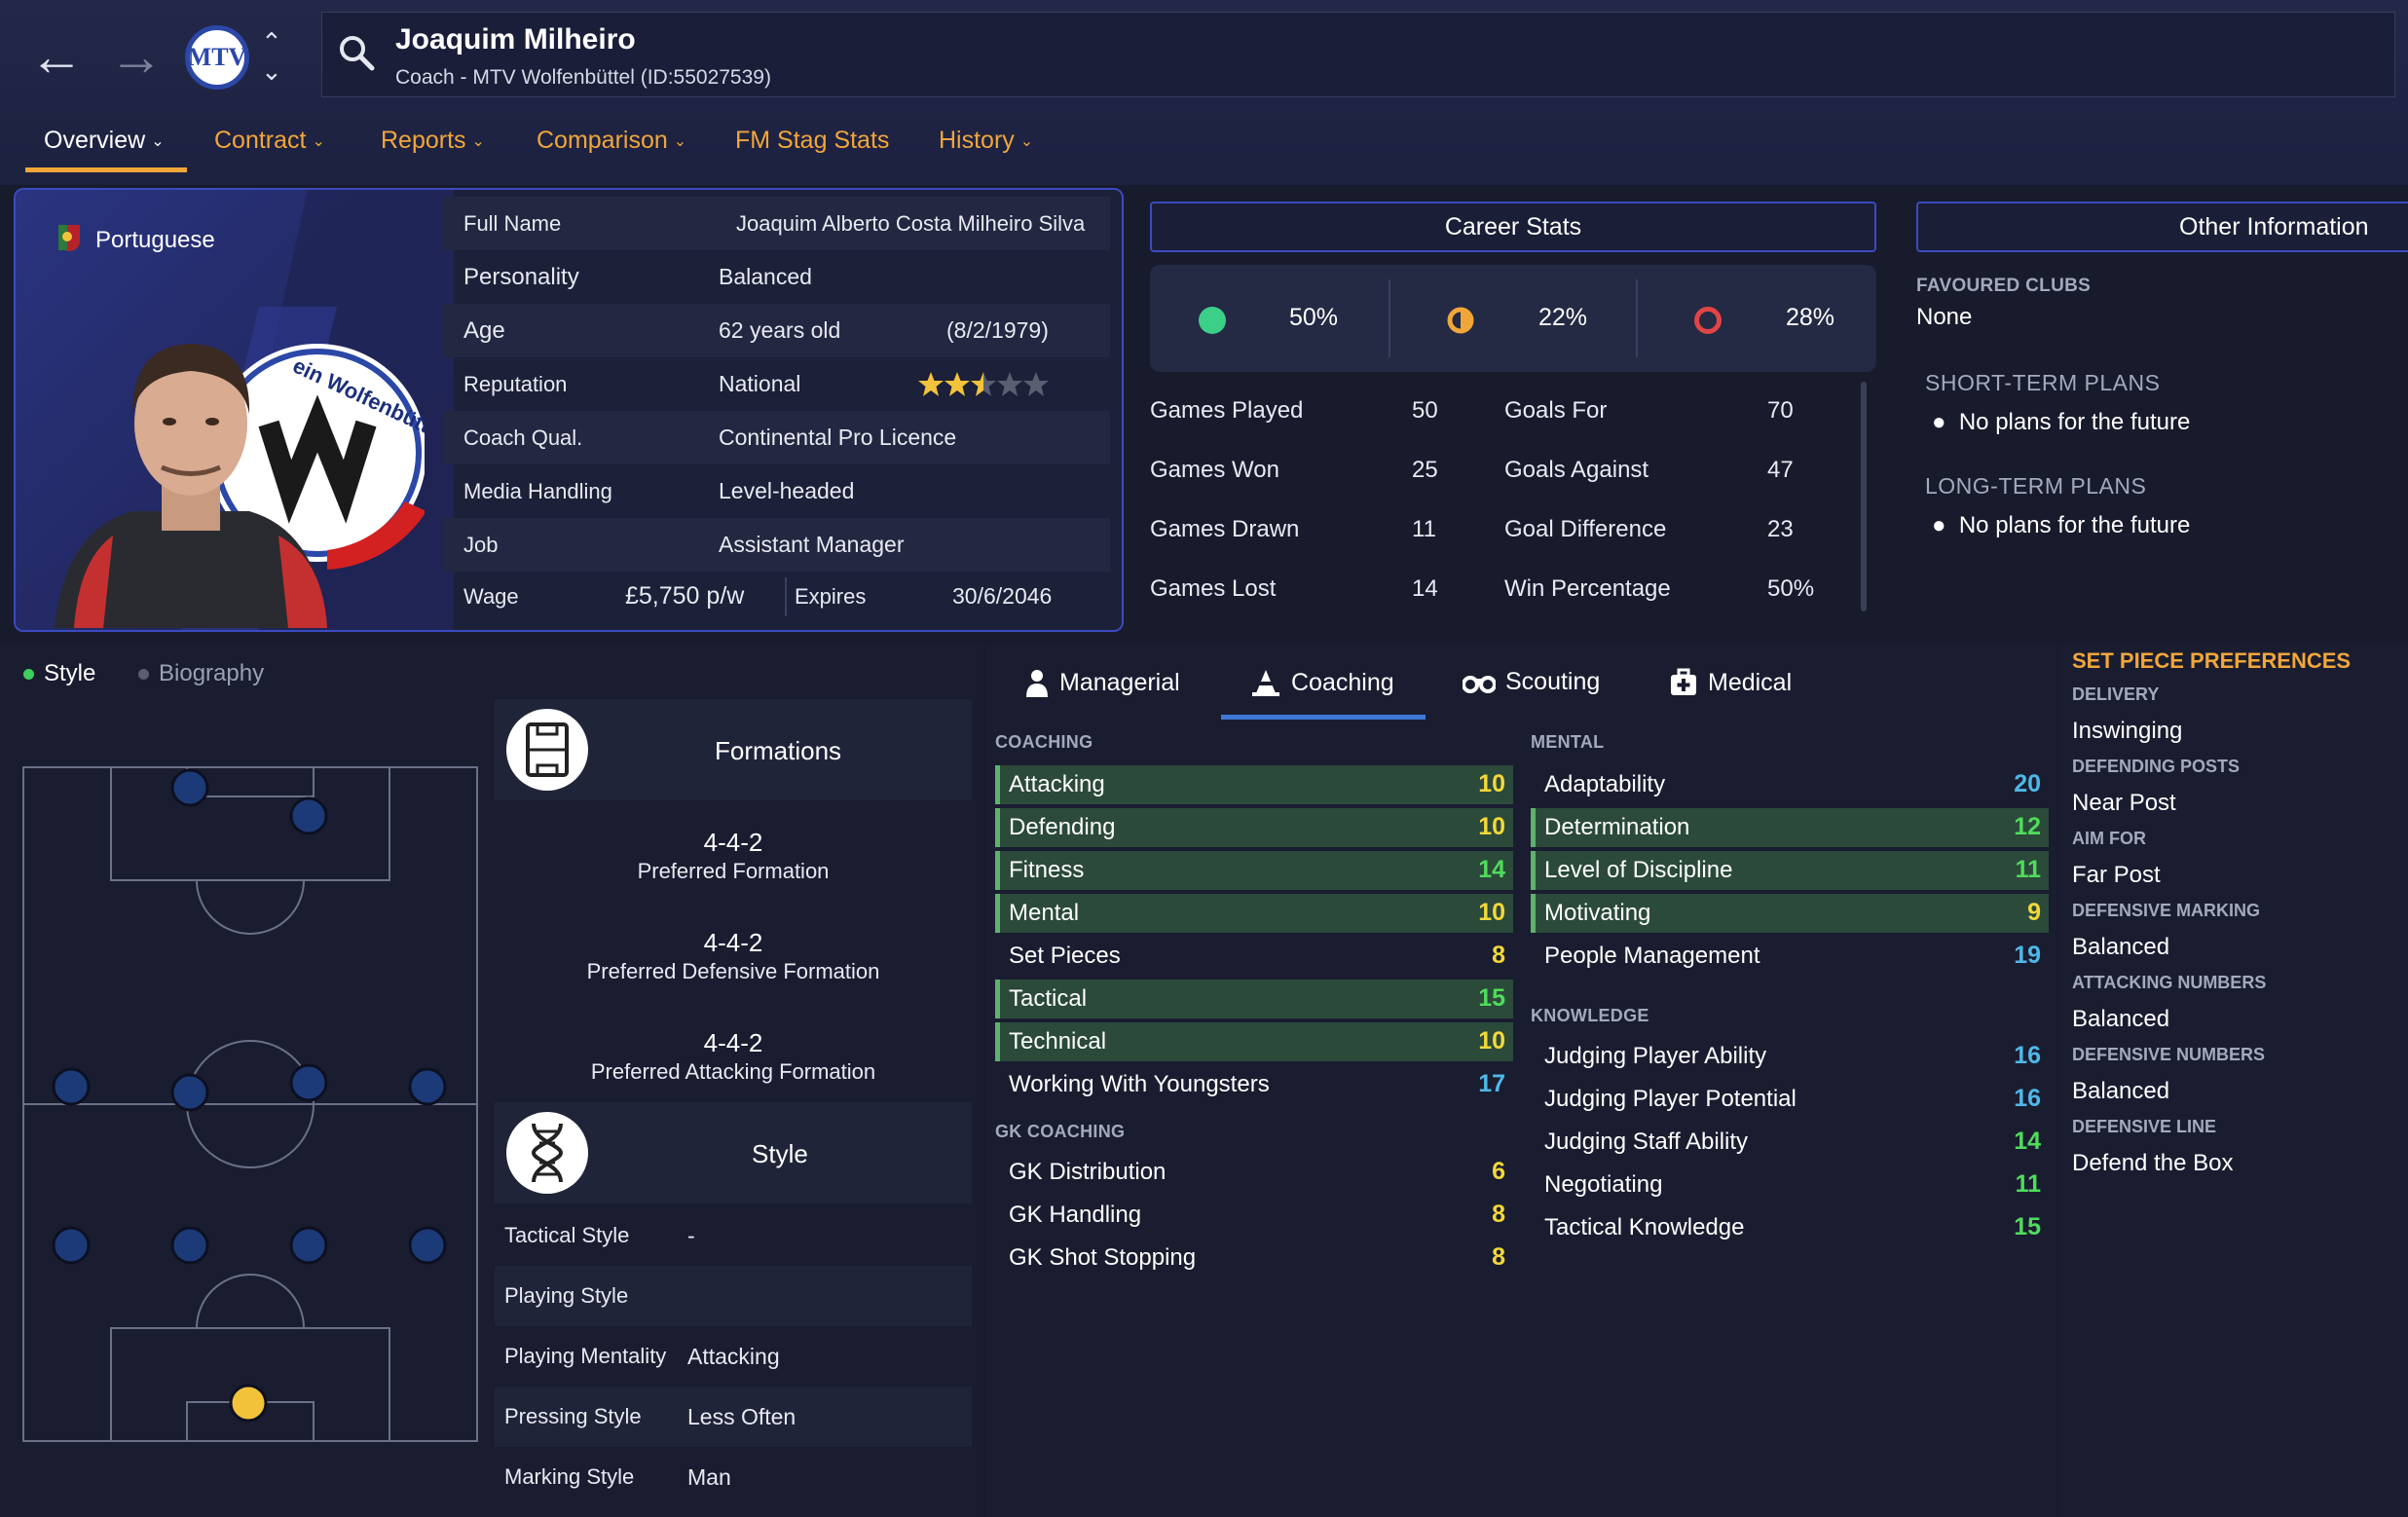 This screenshot has width=2408, height=1517. I want to click on tab-medical-label: Medical, so click(1751, 682).